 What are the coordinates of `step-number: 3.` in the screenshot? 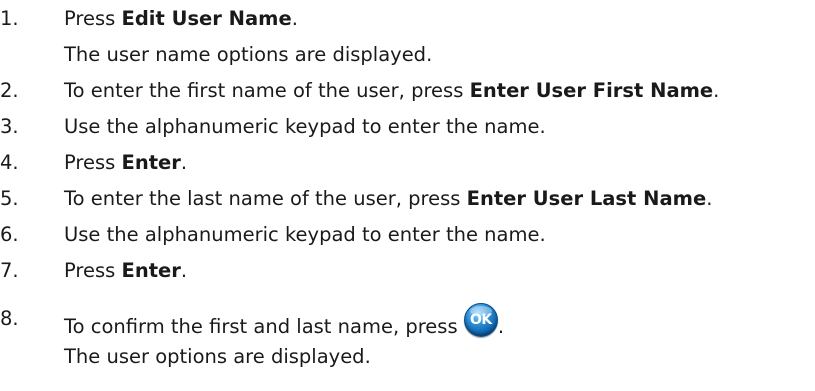 It's located at (9, 126).